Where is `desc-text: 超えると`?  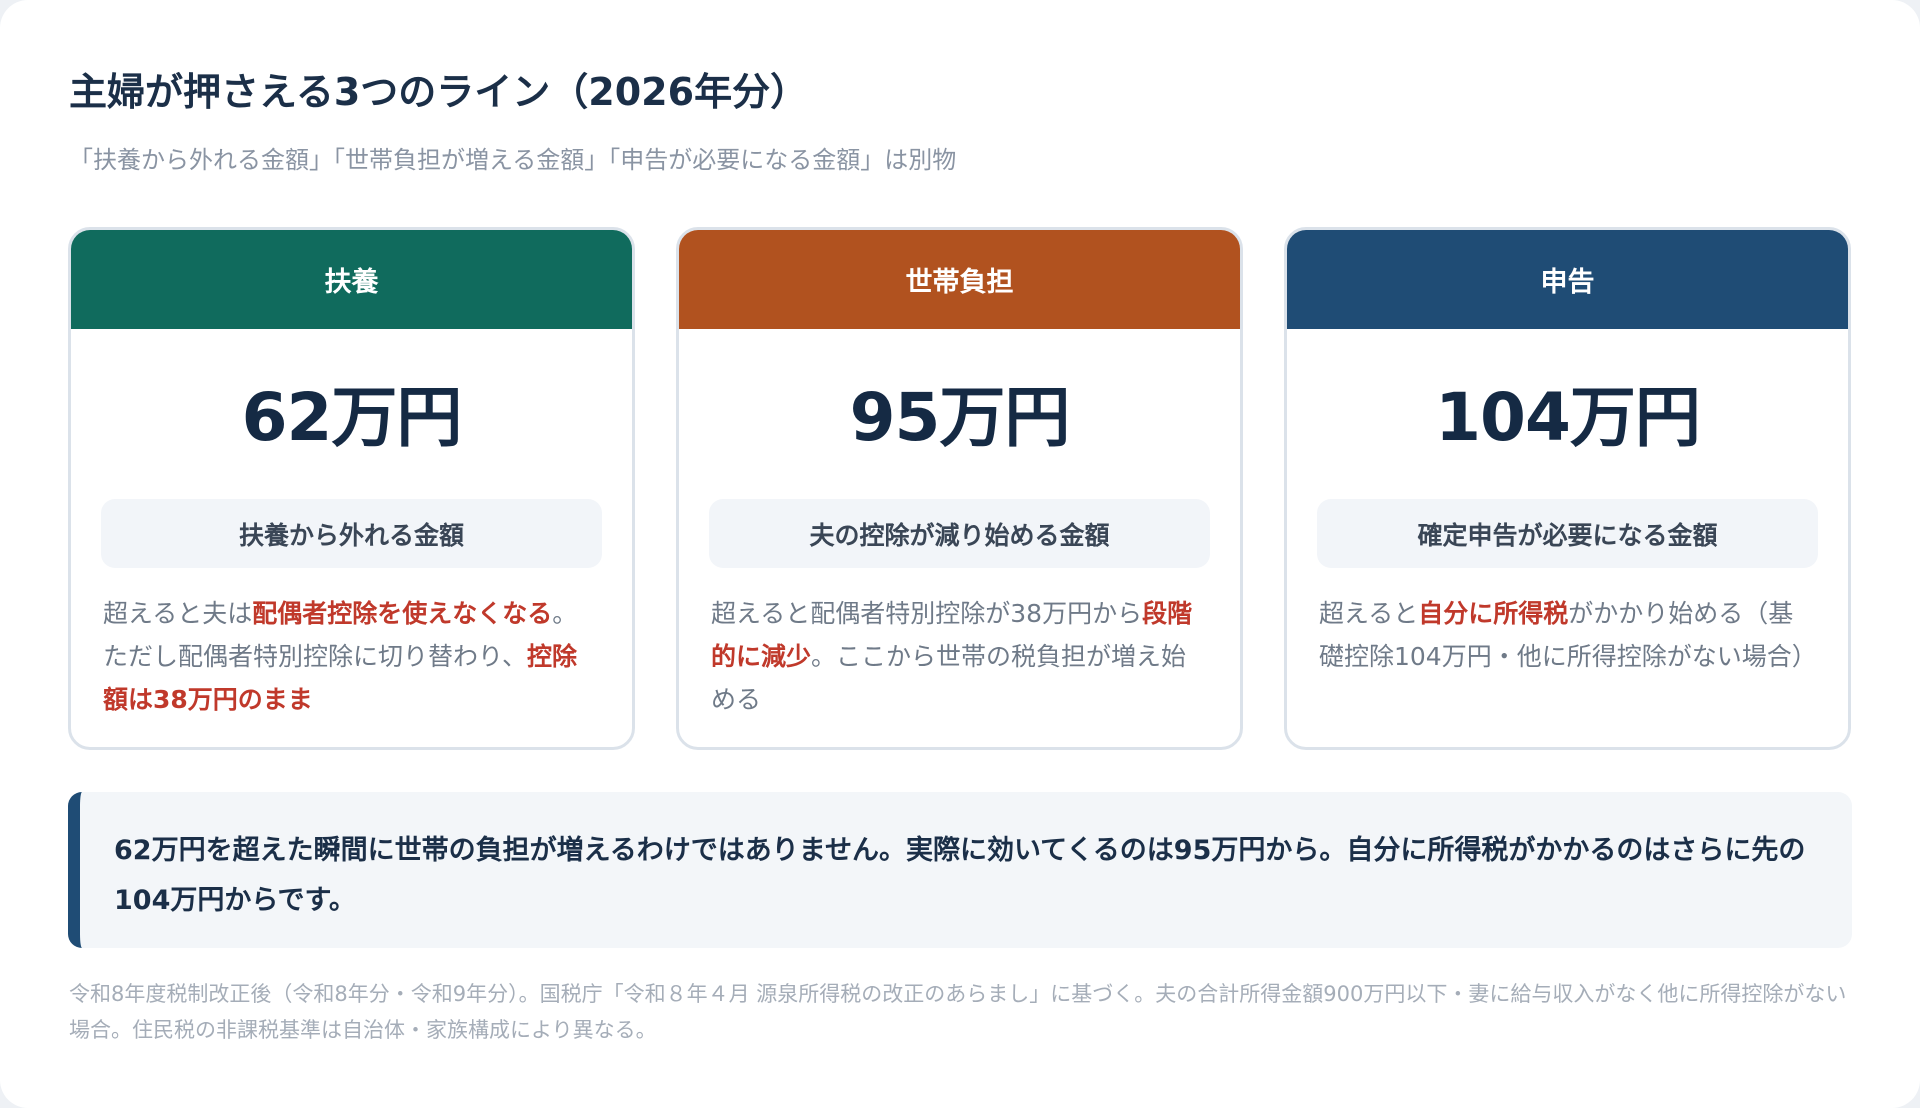
desc-text: 超えると is located at coordinates (1369, 613).